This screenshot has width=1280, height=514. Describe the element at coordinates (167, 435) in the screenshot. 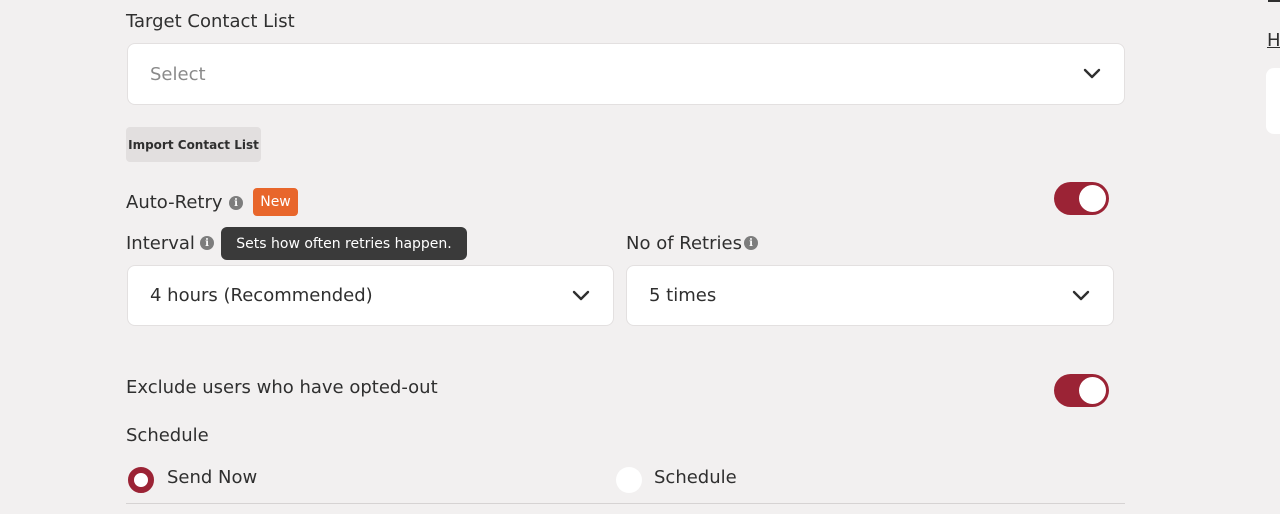

I see `schedule-label: Schedule` at that location.